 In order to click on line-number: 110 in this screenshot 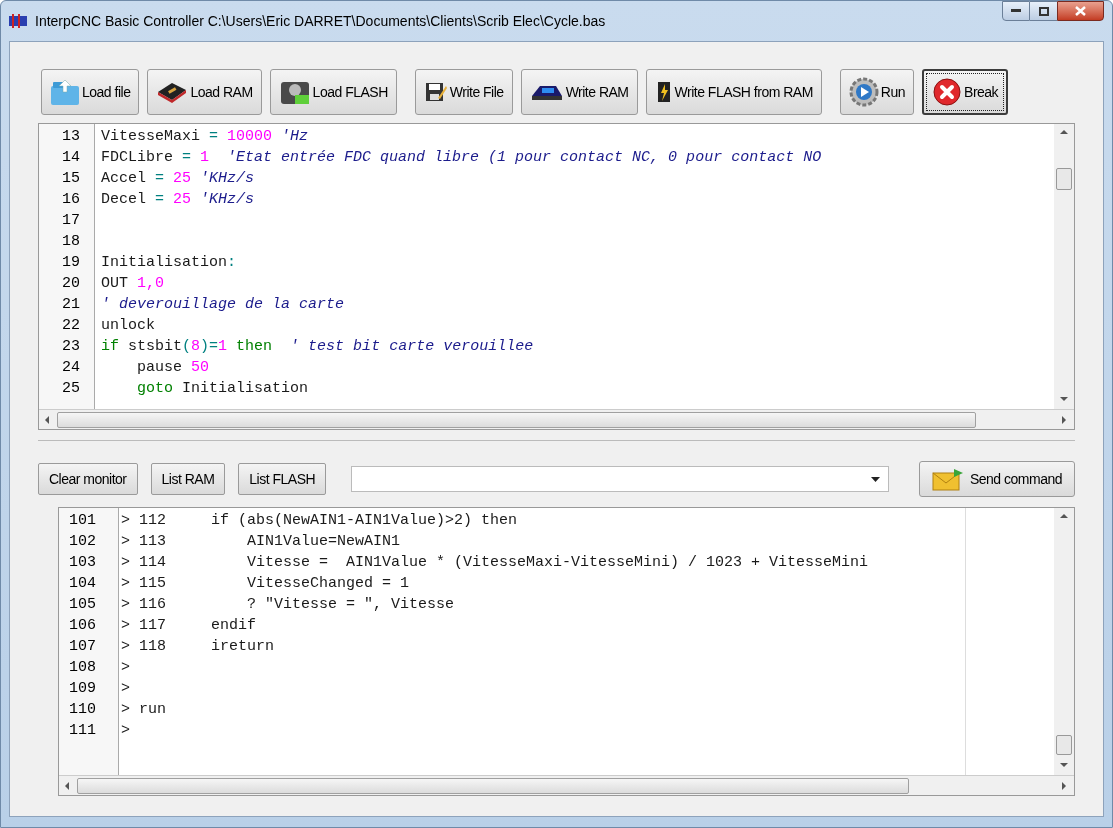, I will do `click(82, 709)`.